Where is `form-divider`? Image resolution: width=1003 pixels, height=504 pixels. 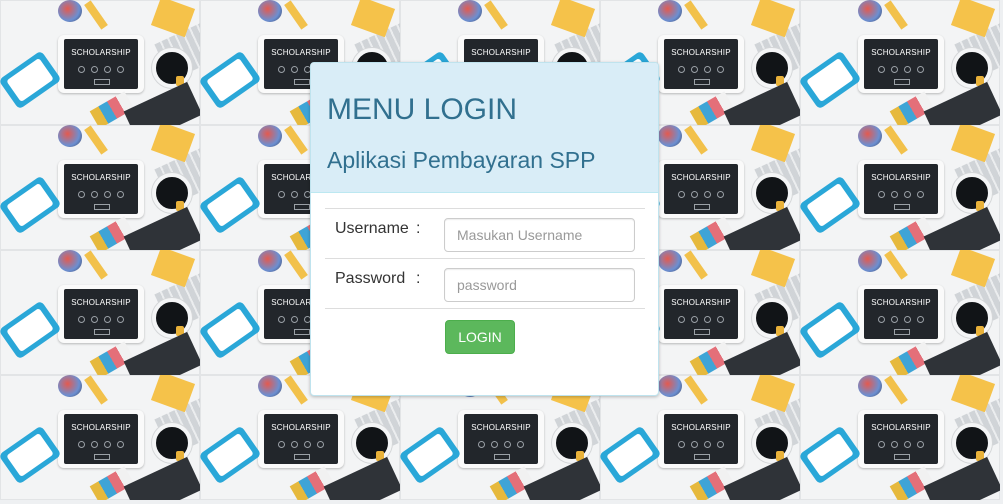
form-divider is located at coordinates (485, 309).